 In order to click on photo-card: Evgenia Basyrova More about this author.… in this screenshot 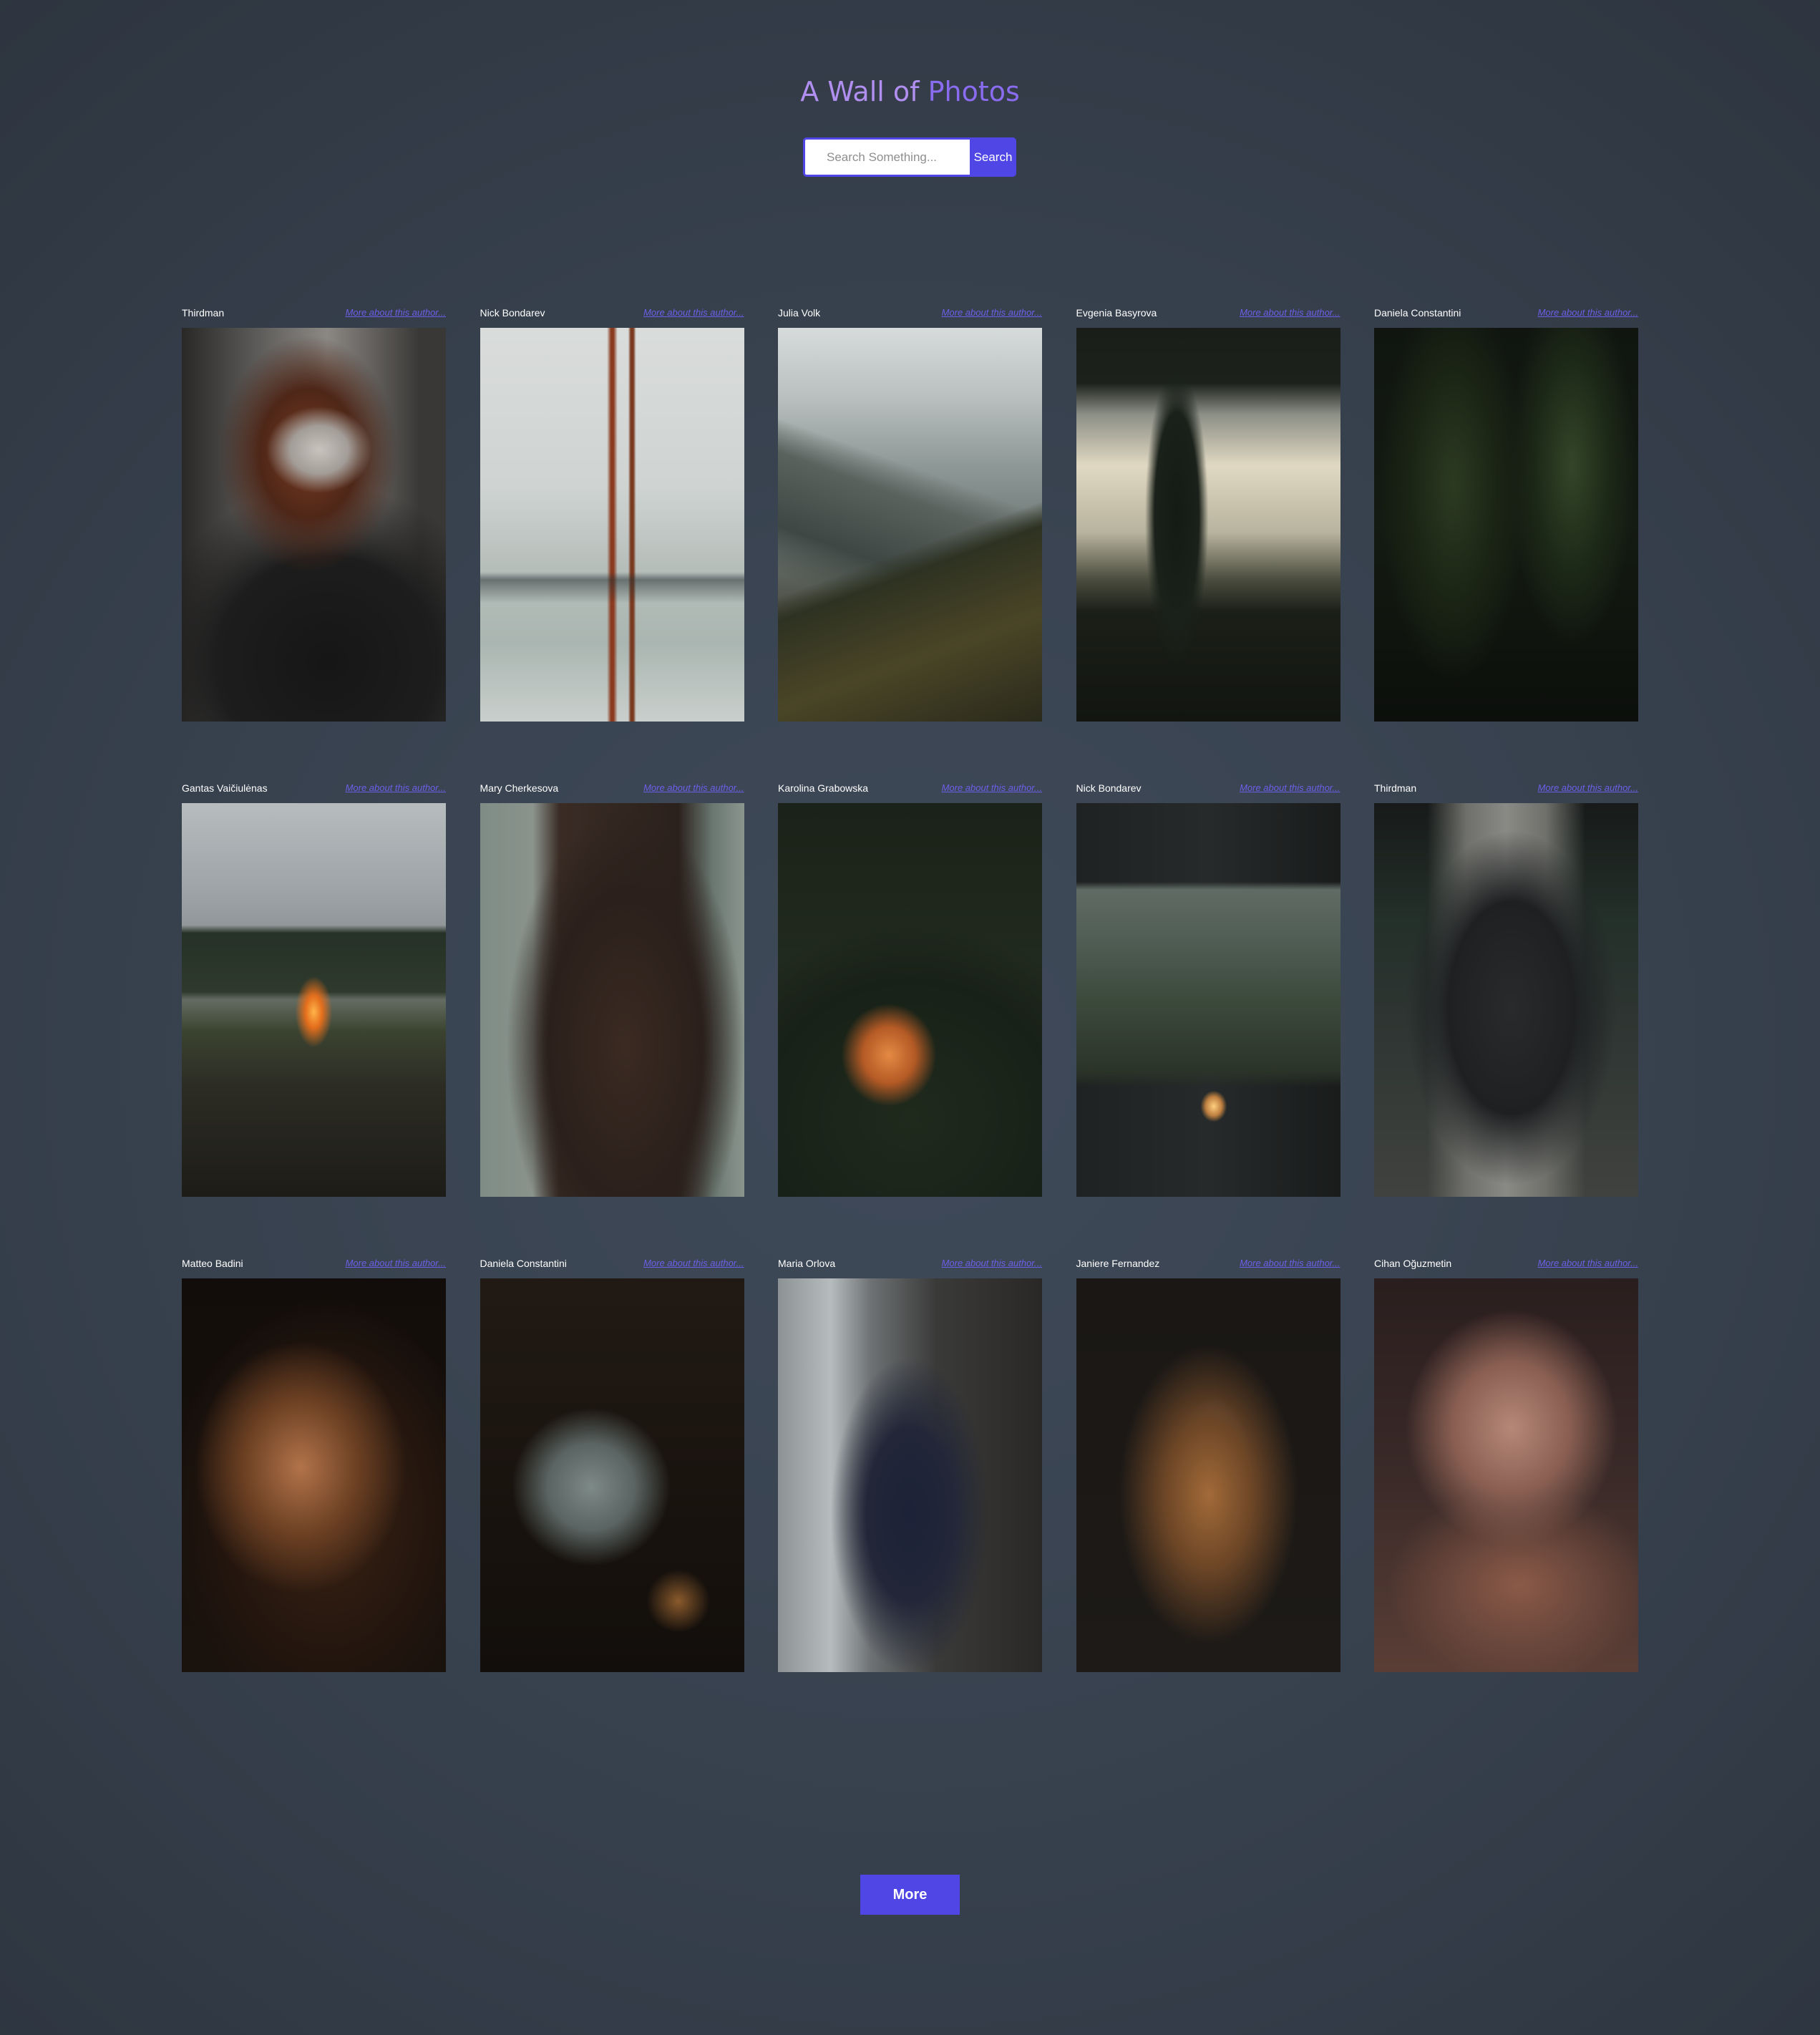, I will do `click(1208, 514)`.